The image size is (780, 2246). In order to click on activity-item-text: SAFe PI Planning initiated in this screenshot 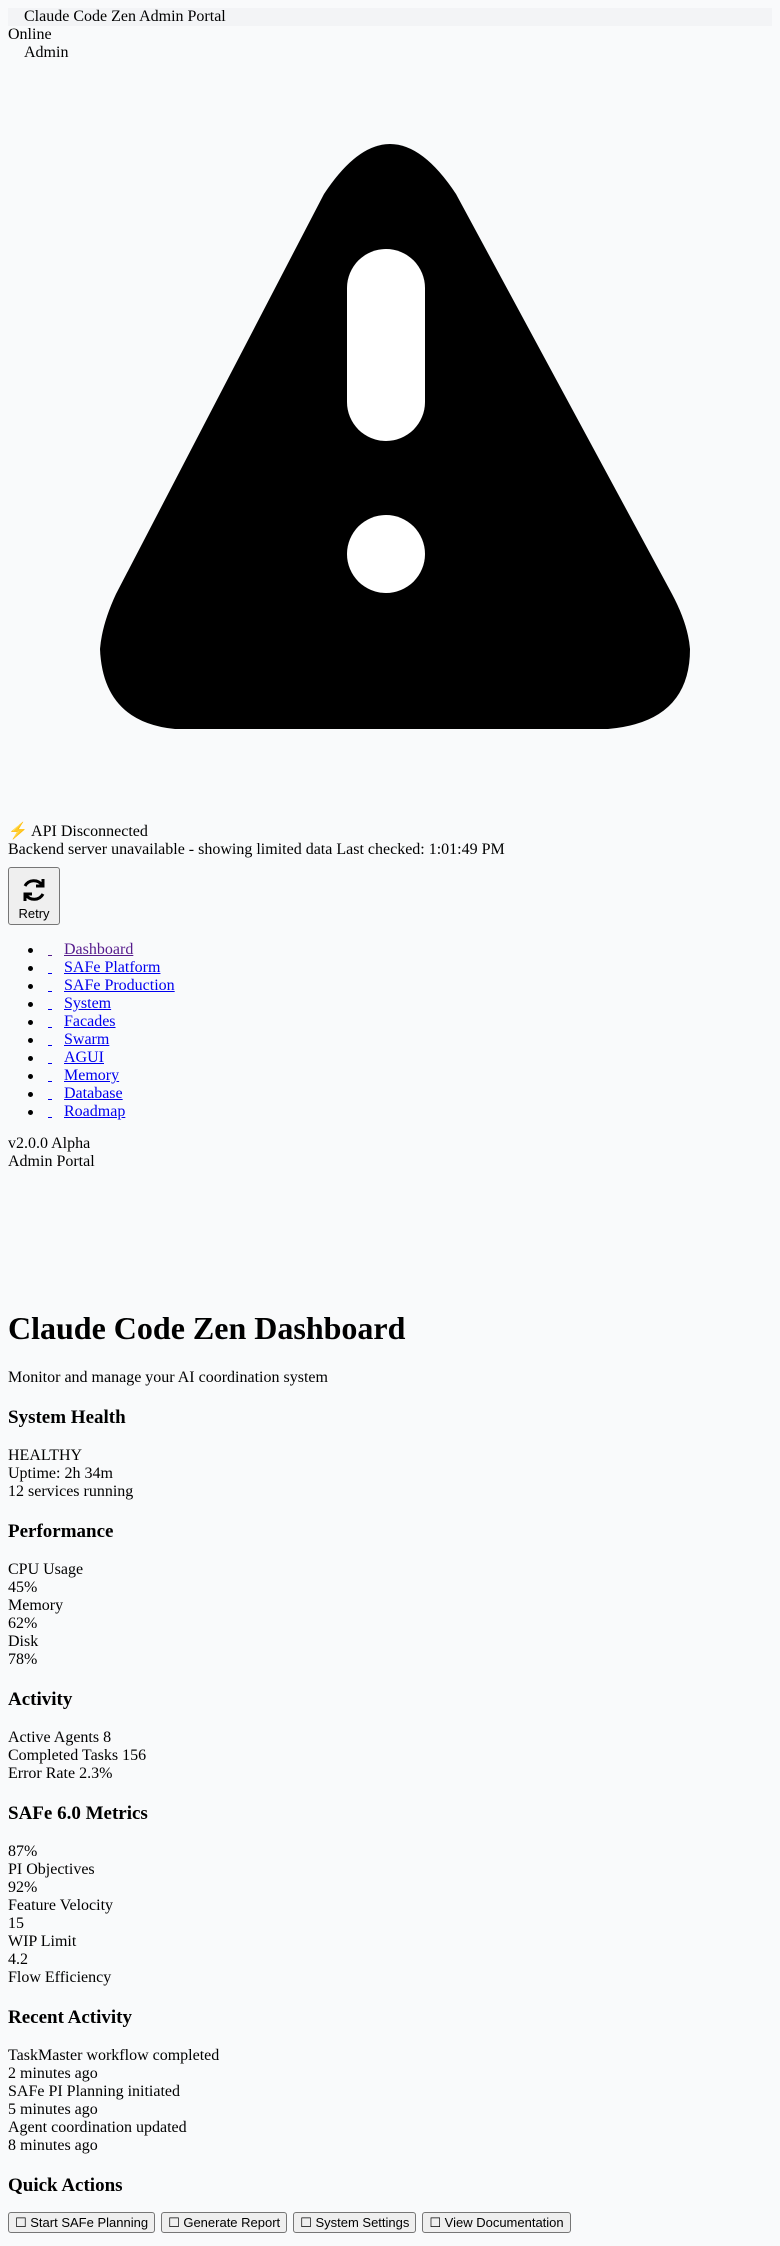, I will do `click(94, 2091)`.